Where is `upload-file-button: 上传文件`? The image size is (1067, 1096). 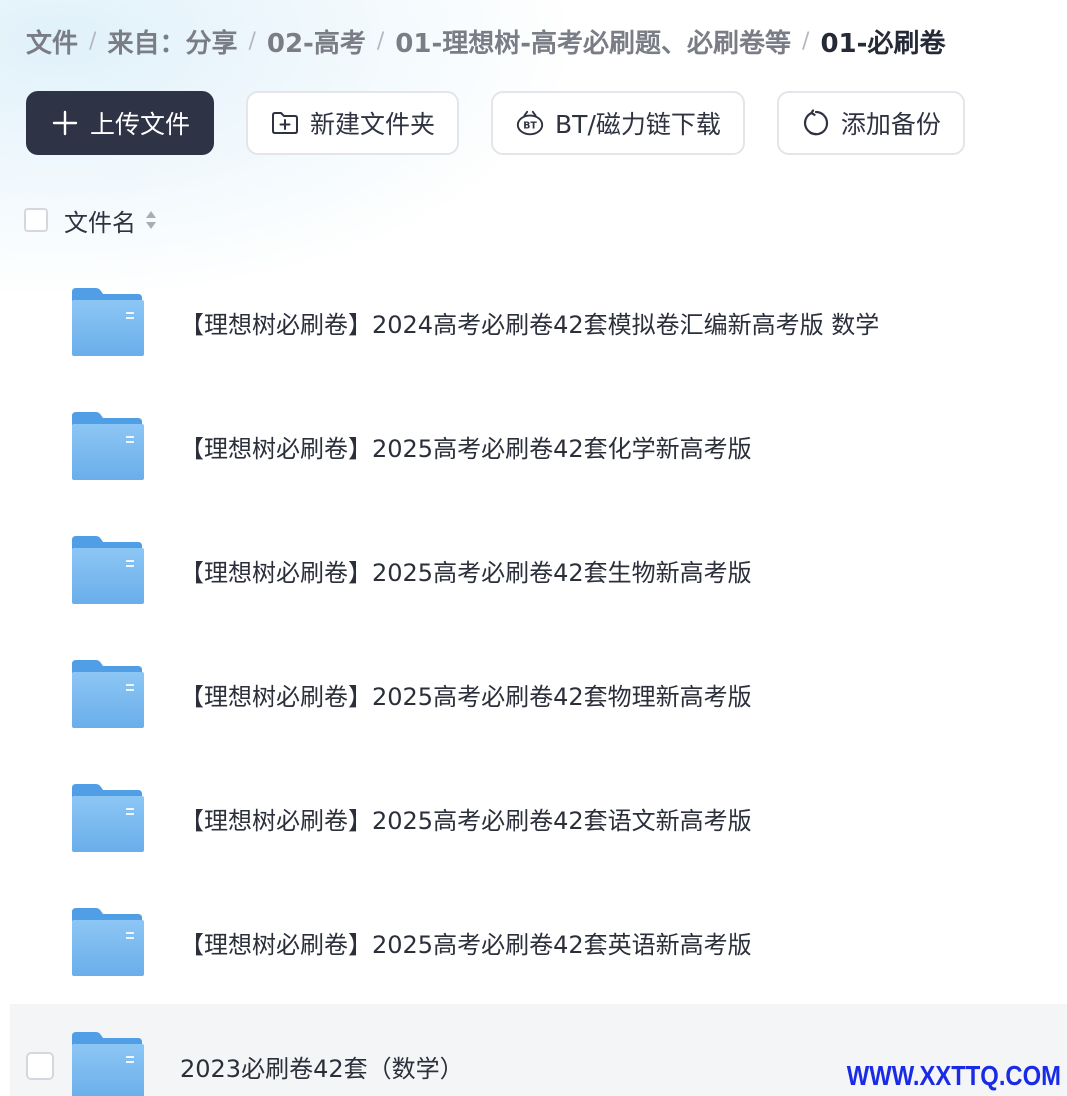 upload-file-button: 上传文件 is located at coordinates (120, 123).